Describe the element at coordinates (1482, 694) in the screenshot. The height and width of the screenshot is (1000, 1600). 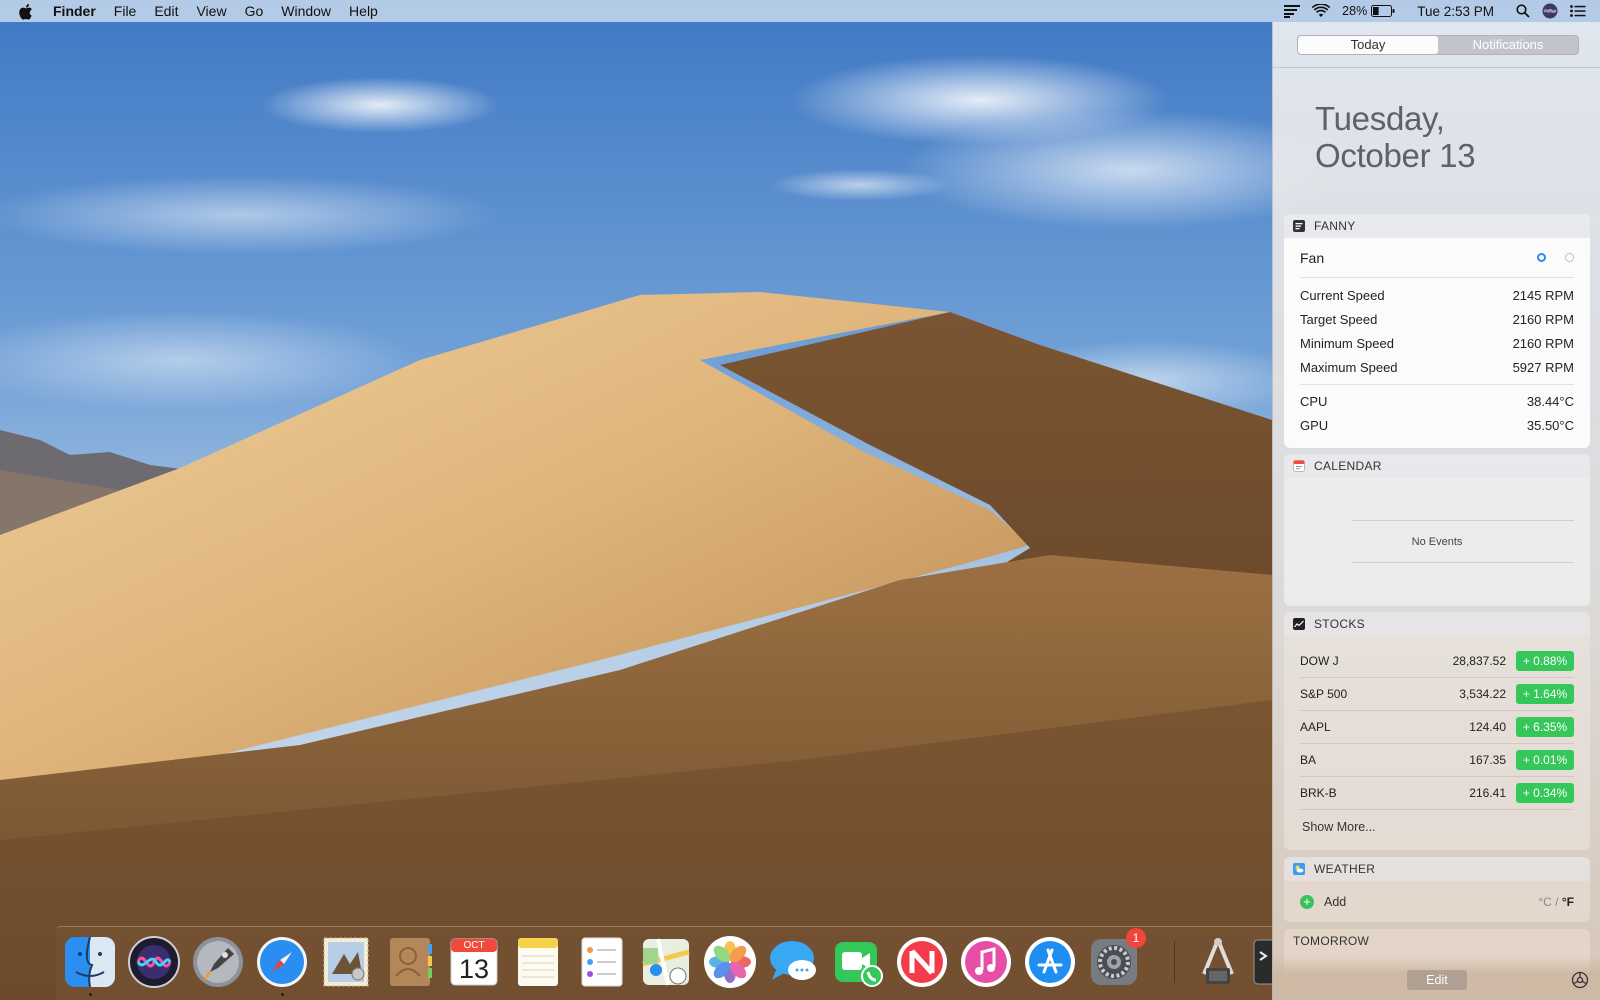
I see `stock-price: 3,534.22` at that location.